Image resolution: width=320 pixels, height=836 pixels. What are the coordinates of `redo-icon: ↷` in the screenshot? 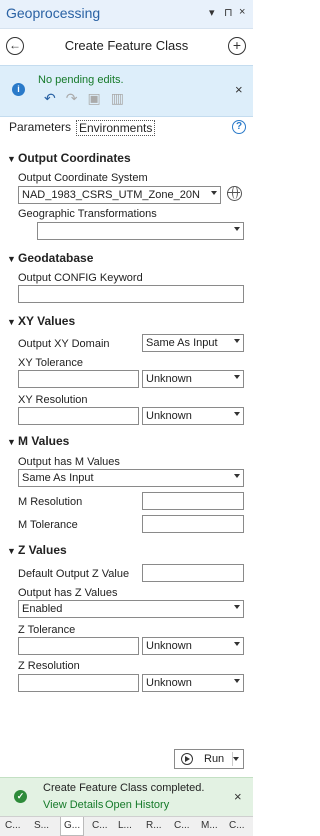 It's located at (71, 98).